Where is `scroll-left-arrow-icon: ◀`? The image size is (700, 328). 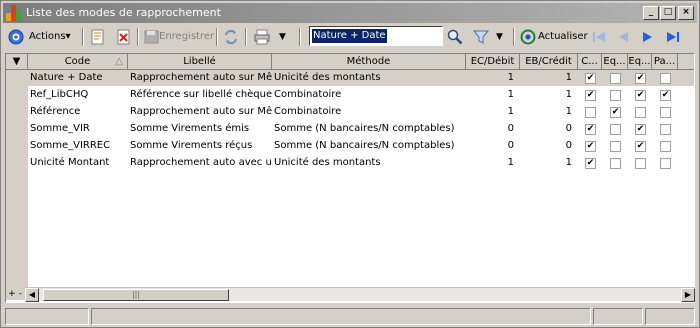 scroll-left-arrow-icon: ◀ is located at coordinates (32, 295).